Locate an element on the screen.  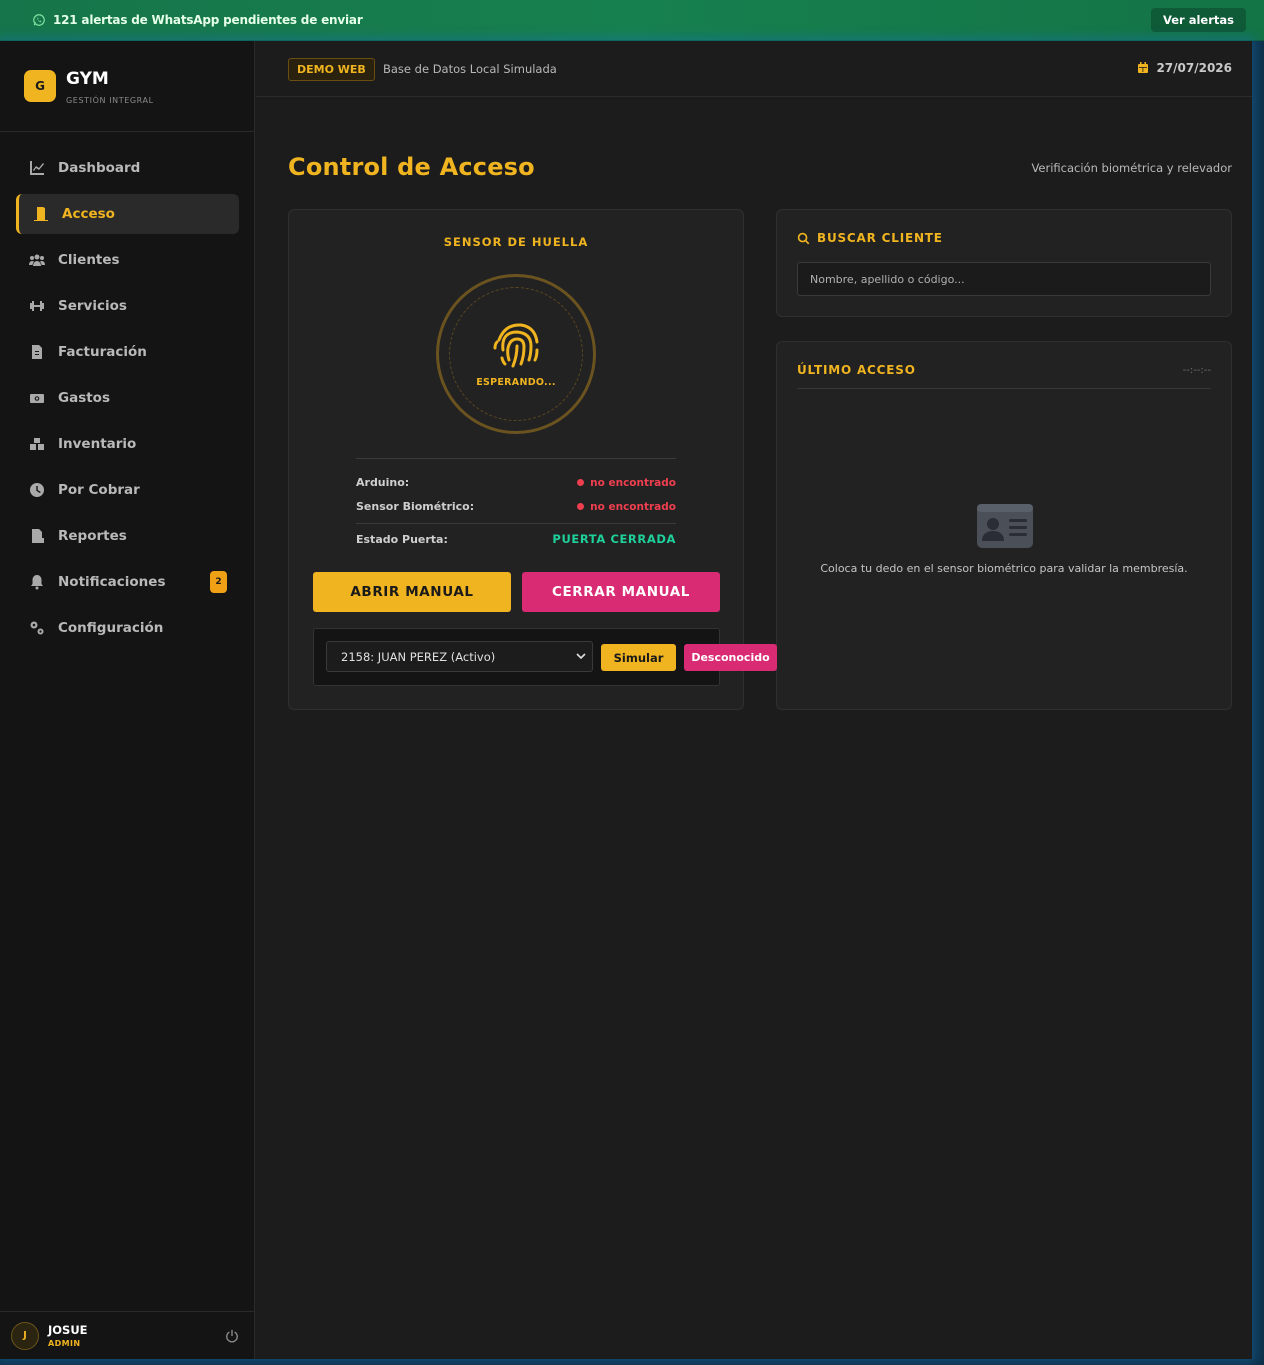
sidebar-item-label: Gastos is located at coordinates (84, 398).